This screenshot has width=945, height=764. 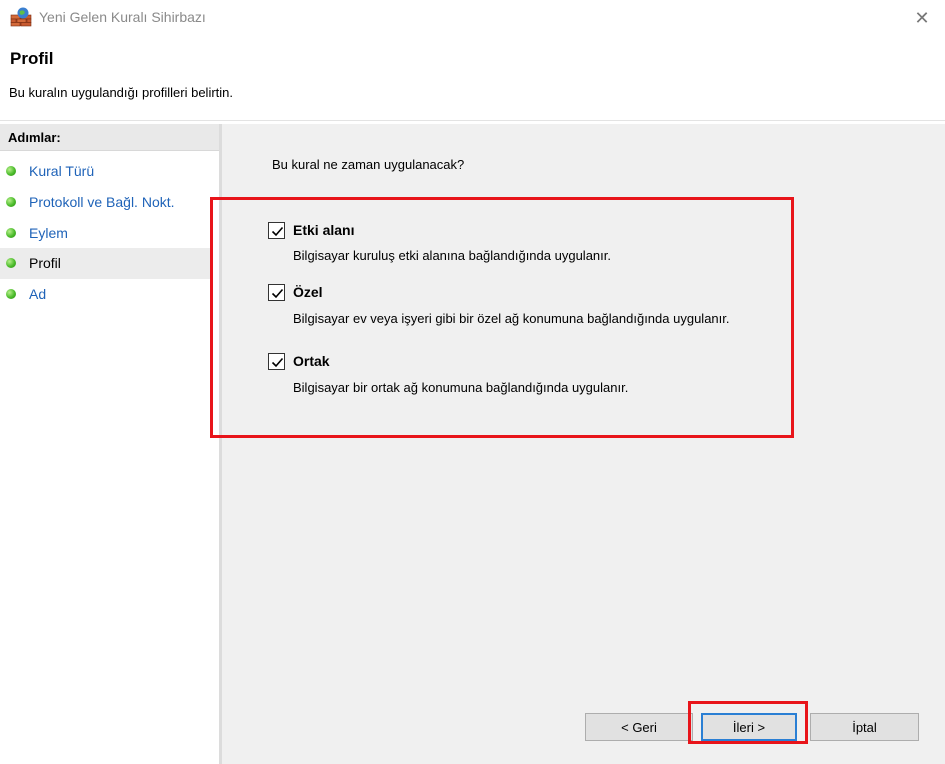 What do you see at coordinates (472, 18) in the screenshot?
I see `title-bar: Yeni Gelen Kuralı Sihirbazı ✕` at bounding box center [472, 18].